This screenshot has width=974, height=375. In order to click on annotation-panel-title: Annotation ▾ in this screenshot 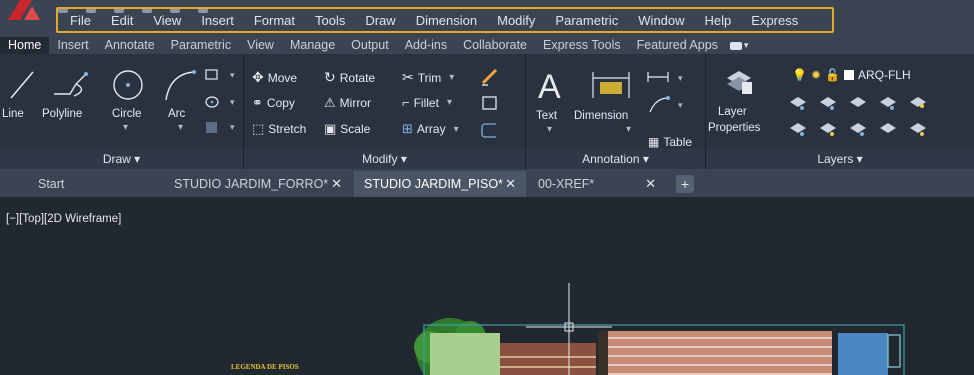, I will do `click(615, 159)`.